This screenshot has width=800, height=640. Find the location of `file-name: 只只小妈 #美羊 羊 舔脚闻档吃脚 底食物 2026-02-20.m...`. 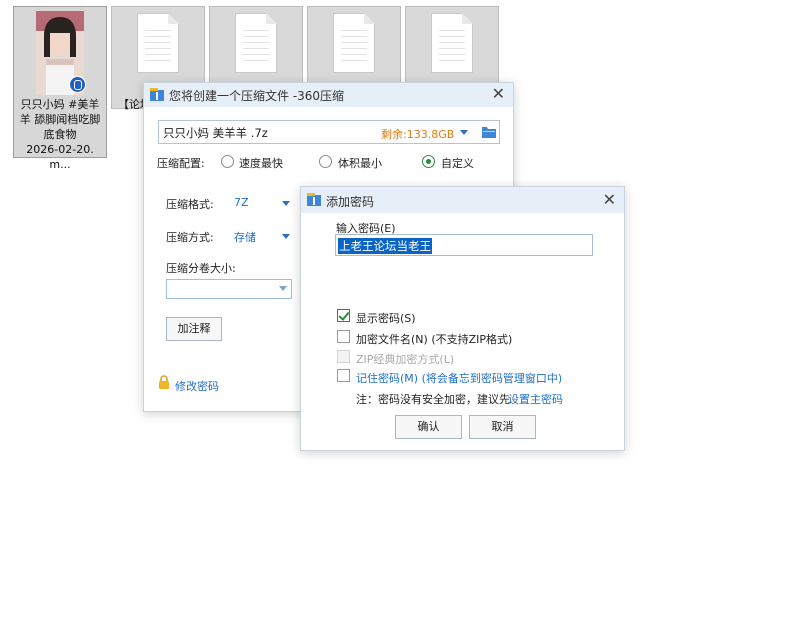

file-name: 只只小妈 #美羊 羊 舔脚闻档吃脚 底食物 2026-02-20.m... is located at coordinates (60, 134).